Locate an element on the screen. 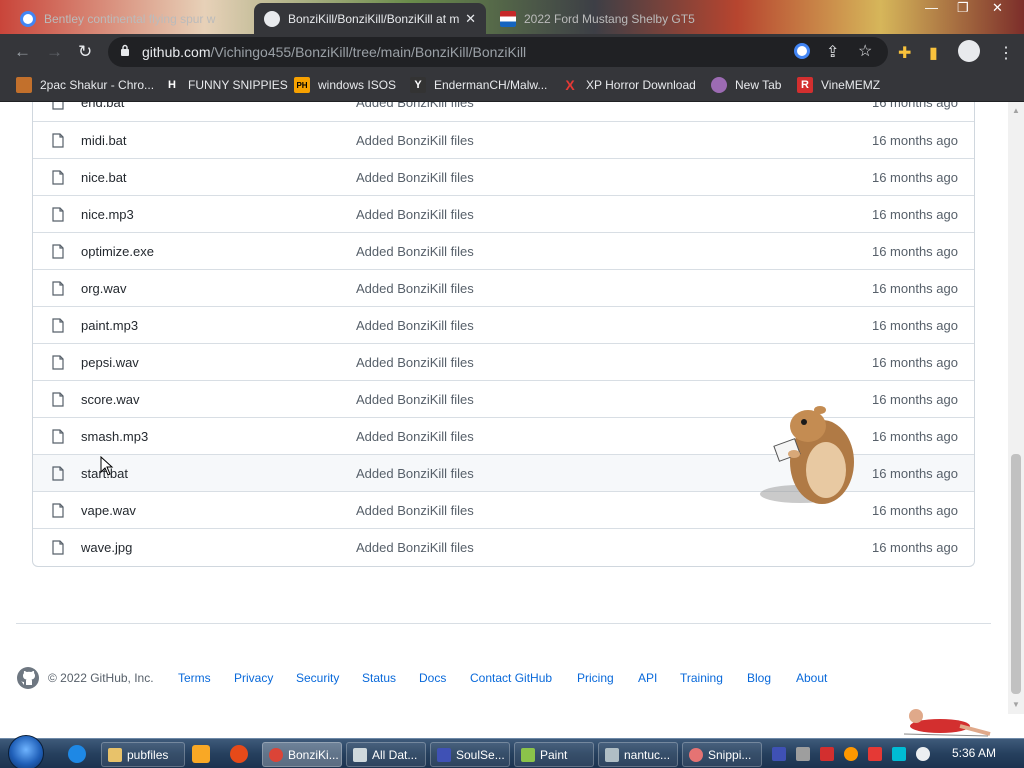 The width and height of the screenshot is (1024, 768). file-name-link: paint.mp3 is located at coordinates (109, 325).